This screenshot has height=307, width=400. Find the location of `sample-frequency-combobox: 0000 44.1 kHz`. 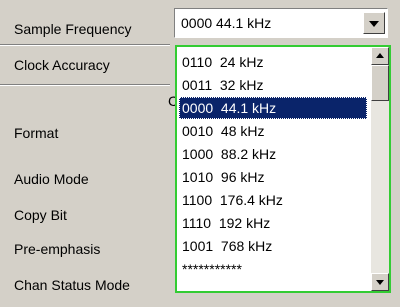

sample-frequency-combobox: 0000 44.1 kHz is located at coordinates (281, 23).